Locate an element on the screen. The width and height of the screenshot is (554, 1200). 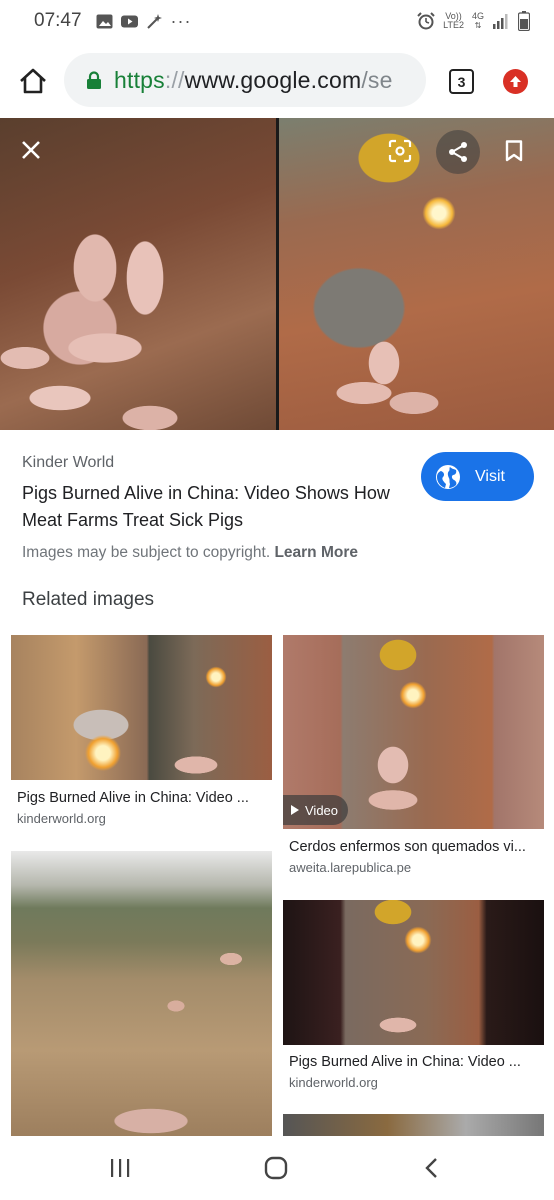
update-icon is located at coordinates (515, 81).